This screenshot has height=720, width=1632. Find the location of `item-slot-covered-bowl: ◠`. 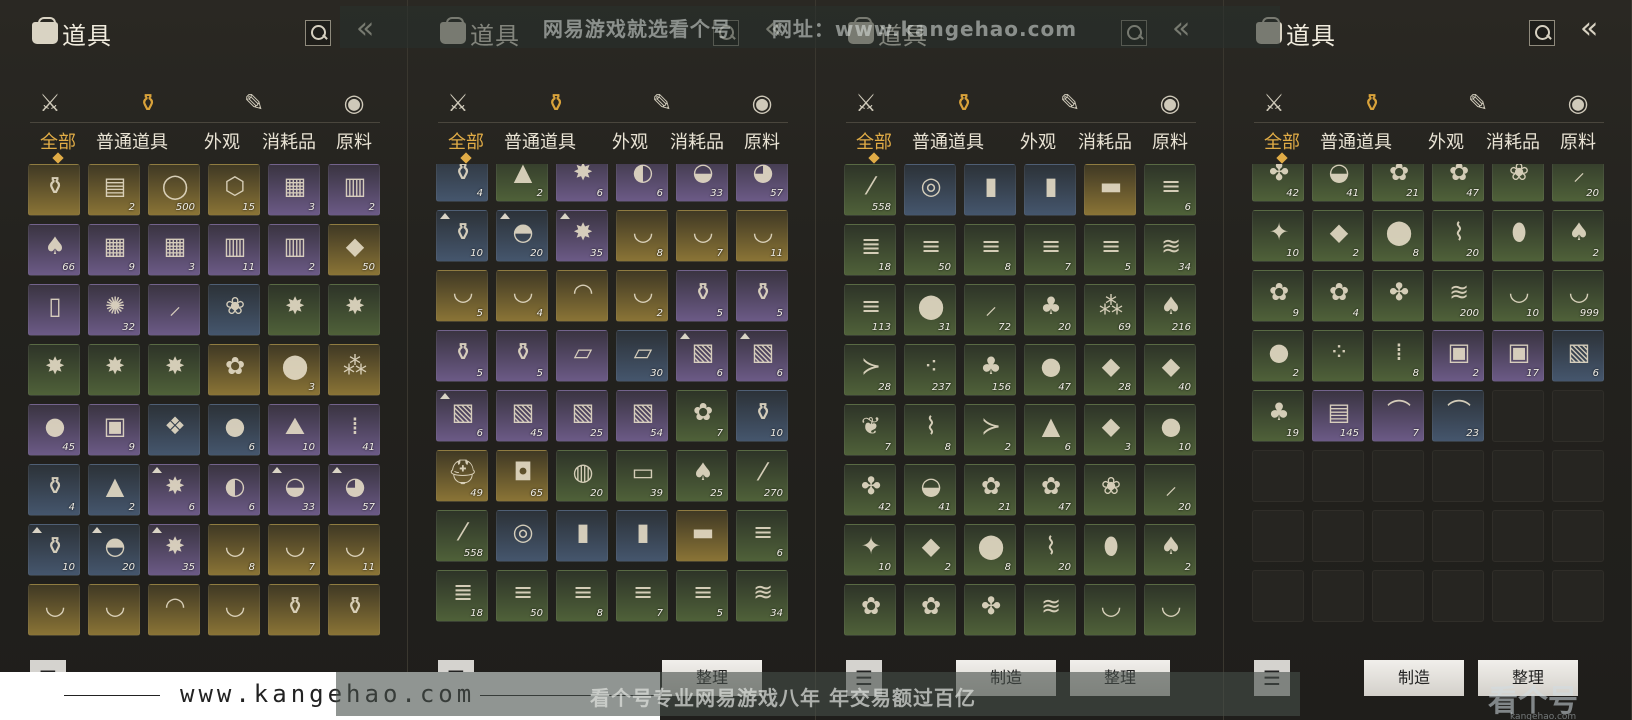

item-slot-covered-bowl: ◠ is located at coordinates (174, 610).